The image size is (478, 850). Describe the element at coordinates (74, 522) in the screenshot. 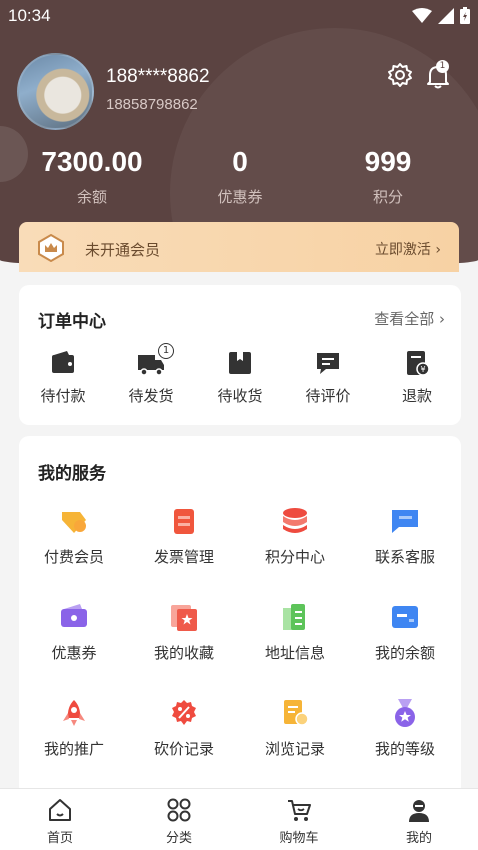

I see `vip-tag-icon` at that location.